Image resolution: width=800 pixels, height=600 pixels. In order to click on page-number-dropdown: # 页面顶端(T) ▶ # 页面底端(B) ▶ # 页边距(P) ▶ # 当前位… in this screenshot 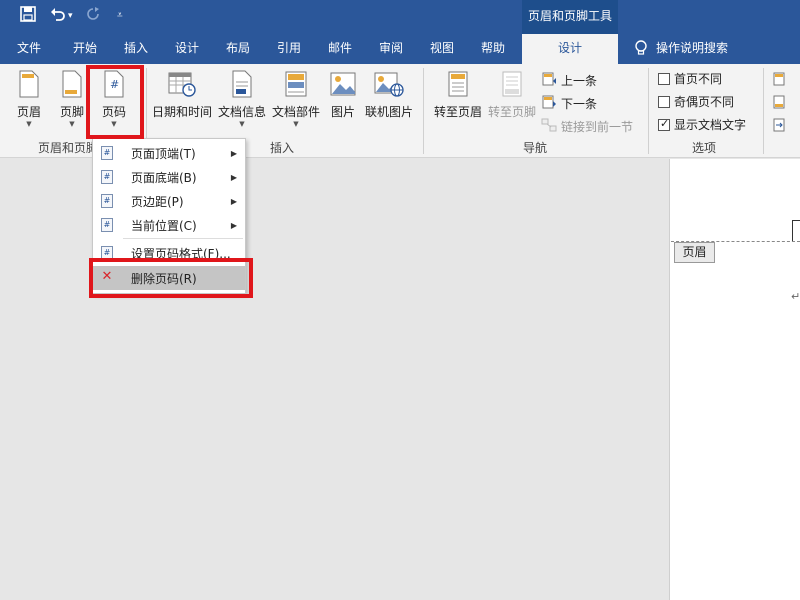, I will do `click(169, 216)`.